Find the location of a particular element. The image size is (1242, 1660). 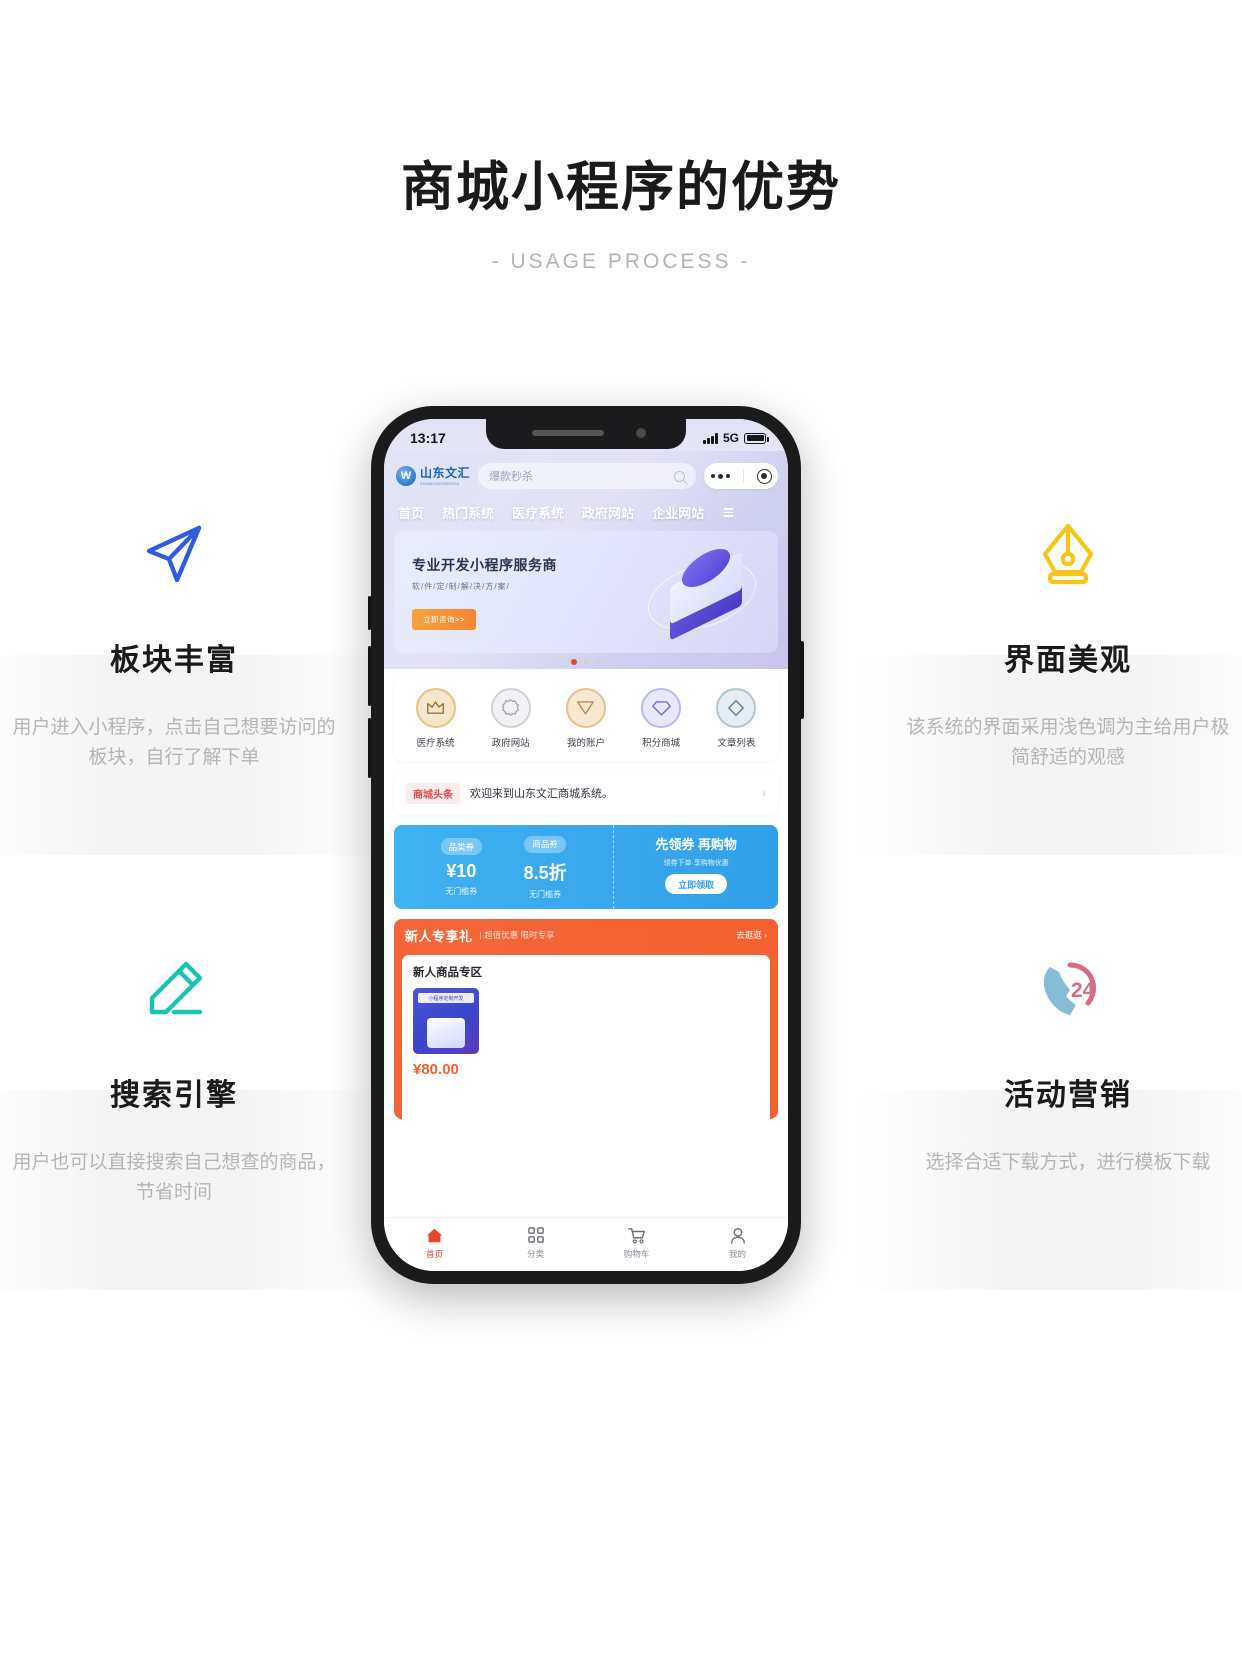

product-thumbnail: 小程序定制开发 is located at coordinates (446, 1021).